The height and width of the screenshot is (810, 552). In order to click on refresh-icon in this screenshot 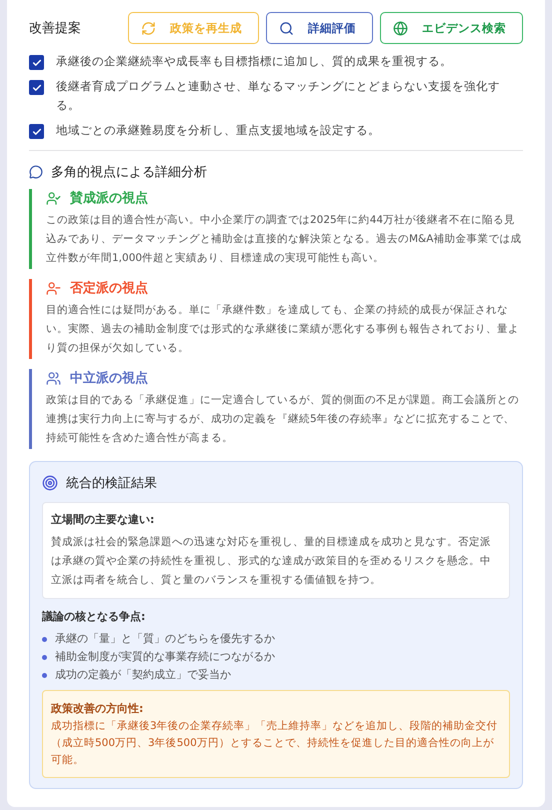, I will do `click(148, 28)`.